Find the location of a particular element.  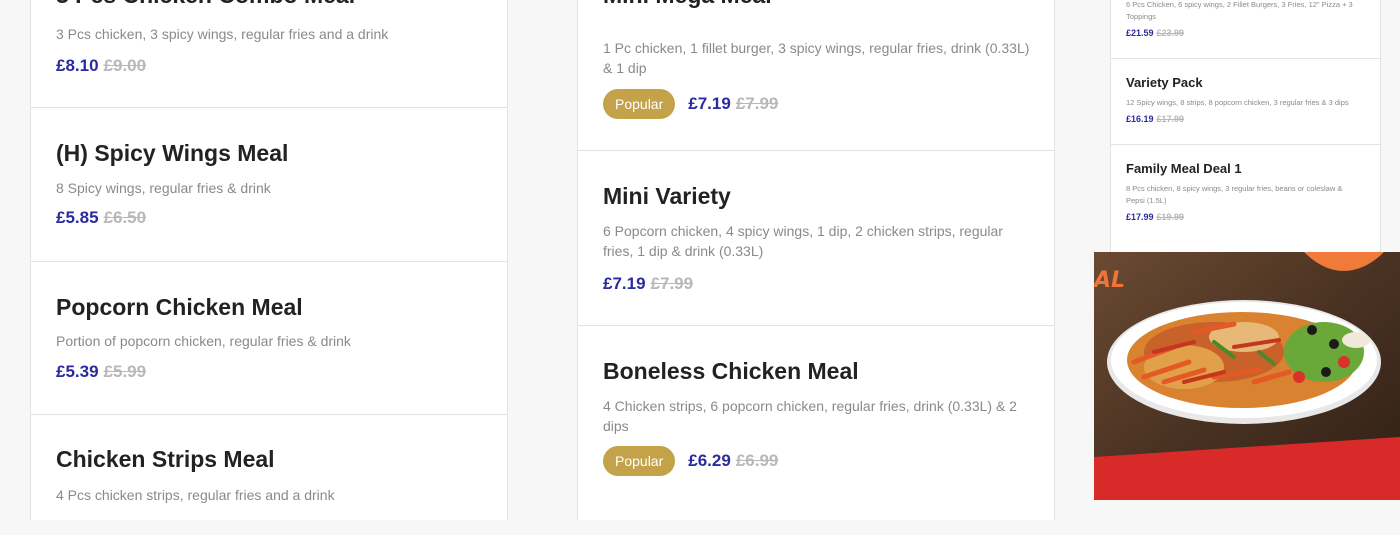

price-row: £5.39 £5.99 is located at coordinates (101, 372).